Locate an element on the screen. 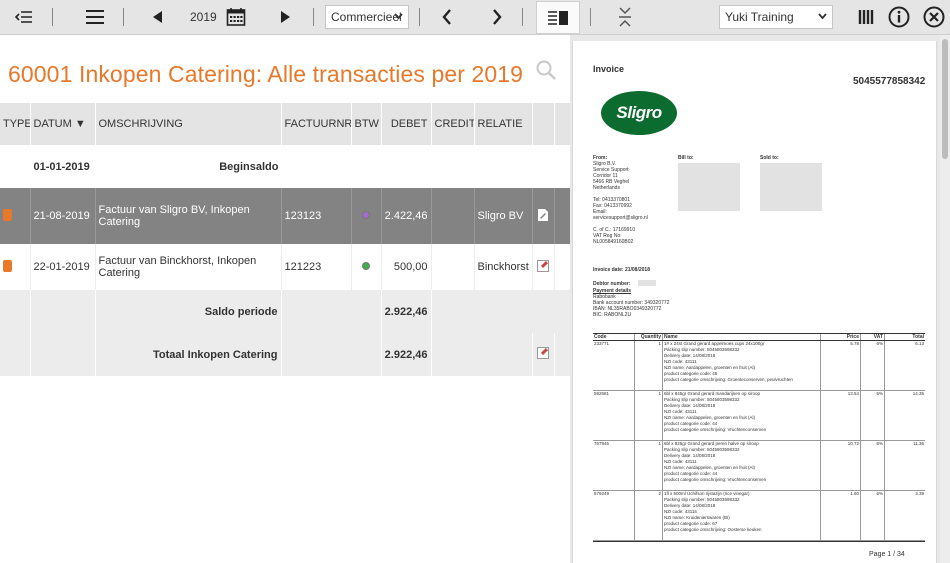  total-label: Totaal Inkopen Catering is located at coordinates (188, 354).